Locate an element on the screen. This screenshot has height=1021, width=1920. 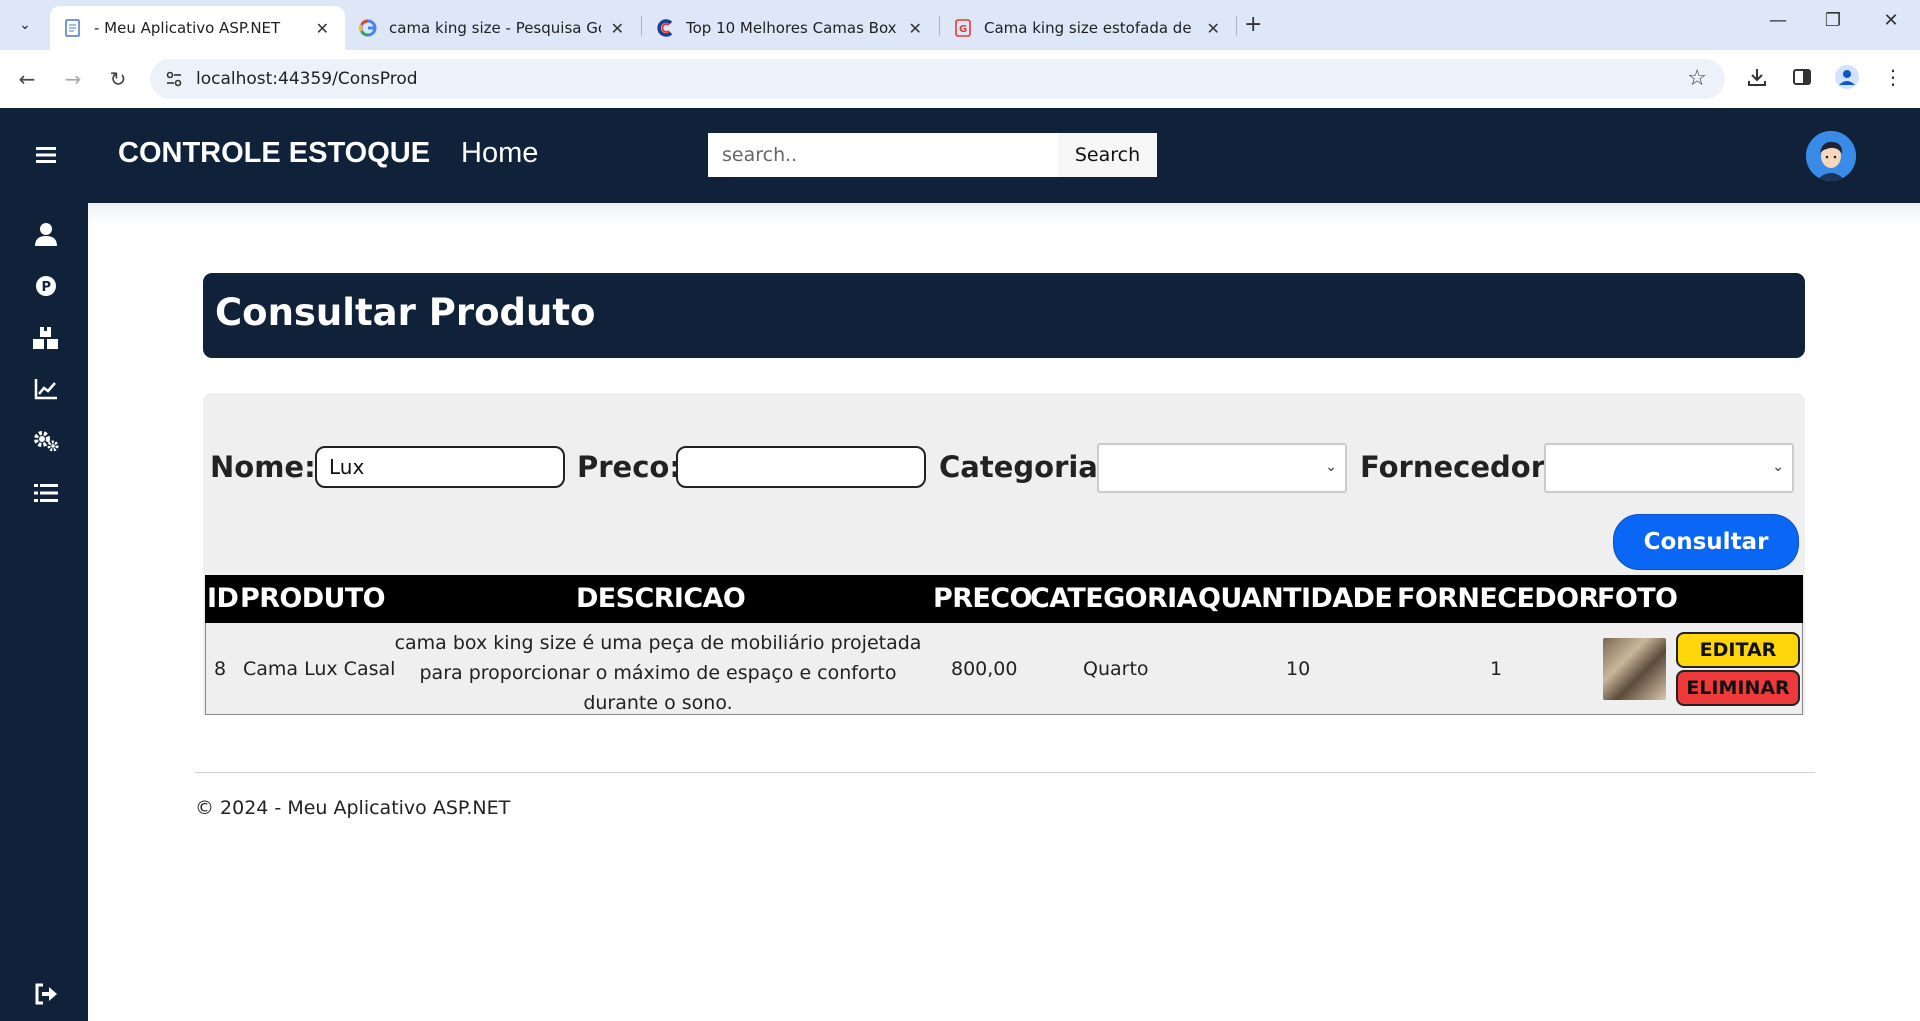
cell-produto: Cama Lux Casal is located at coordinates (319, 669).